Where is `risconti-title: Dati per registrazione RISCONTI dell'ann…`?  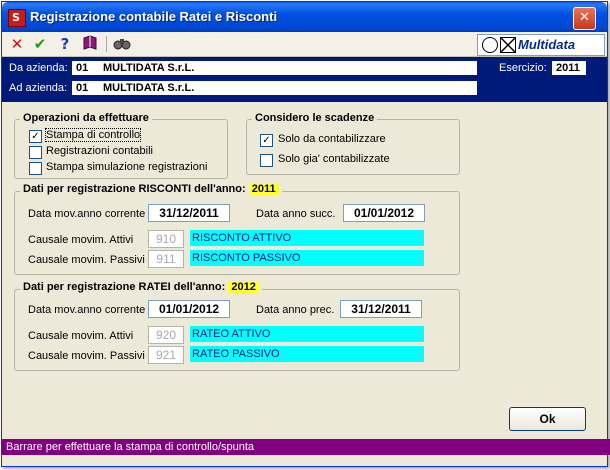 risconti-title: Dati per registrazione RISCONTI dell'ann… is located at coordinates (151, 189).